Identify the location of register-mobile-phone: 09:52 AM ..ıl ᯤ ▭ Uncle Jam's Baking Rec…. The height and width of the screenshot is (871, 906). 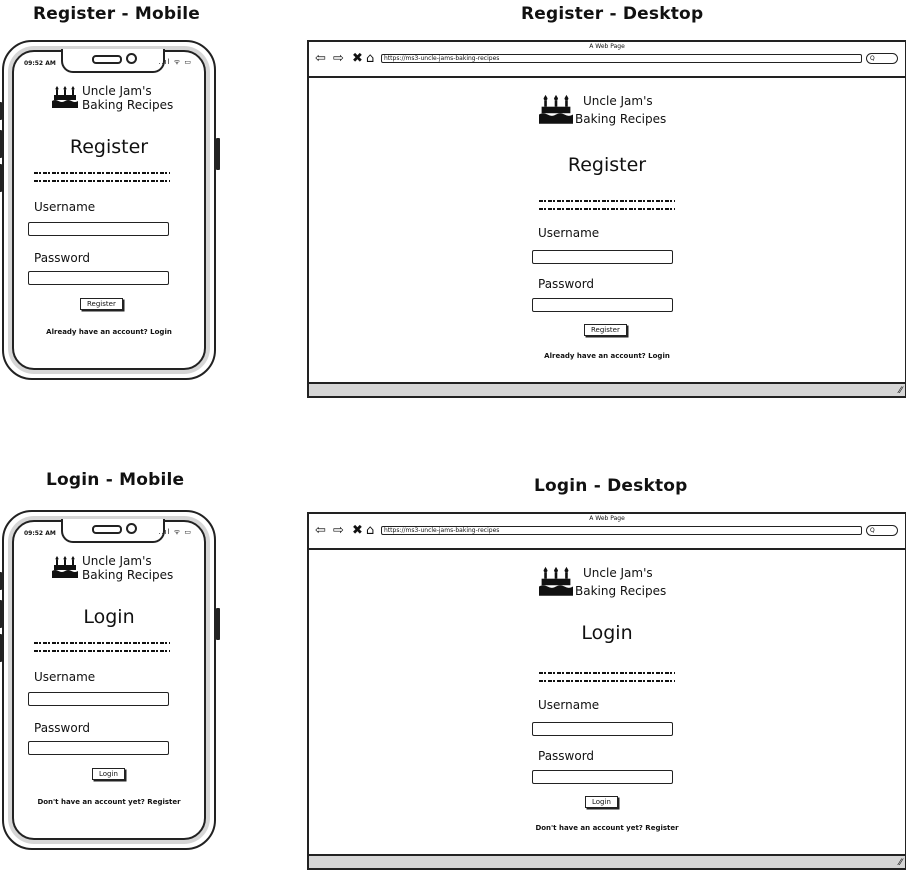
(110, 210).